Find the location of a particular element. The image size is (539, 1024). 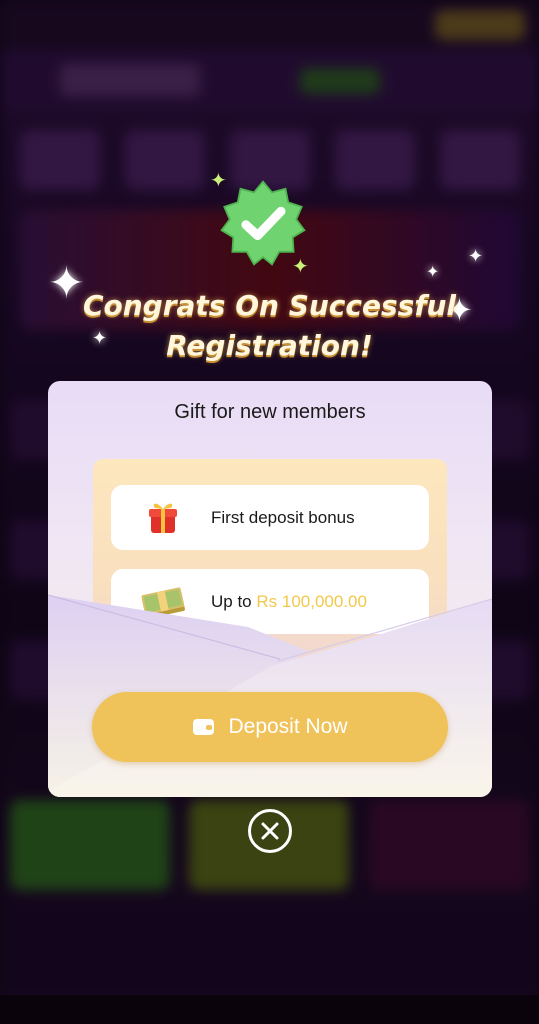

close-button is located at coordinates (270, 831).